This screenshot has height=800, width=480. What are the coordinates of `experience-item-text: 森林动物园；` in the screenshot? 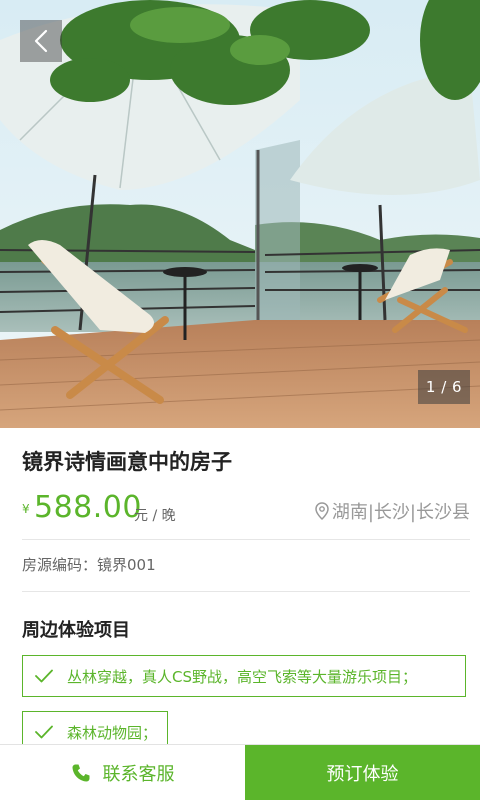 It's located at (112, 732).